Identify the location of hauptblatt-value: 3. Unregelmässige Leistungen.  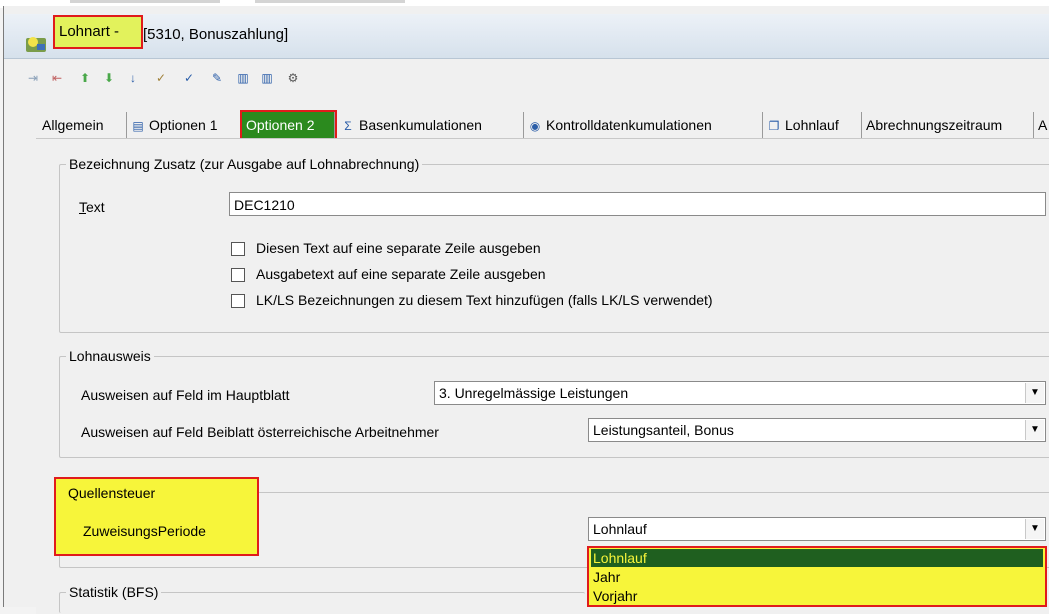
(534, 393).